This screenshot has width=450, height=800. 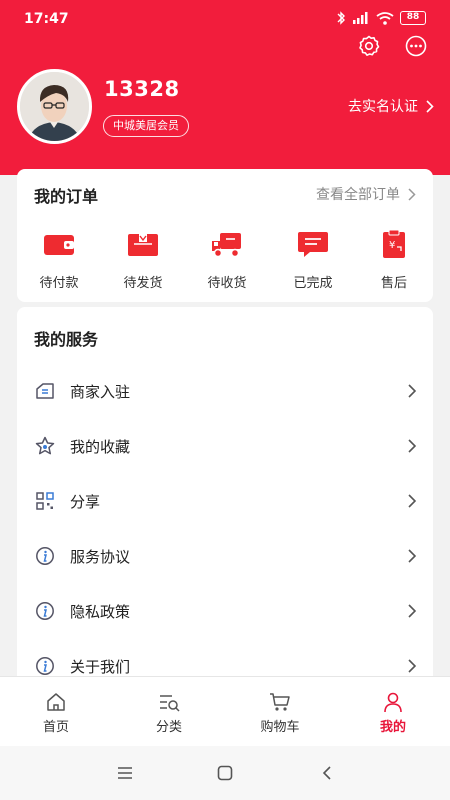 I want to click on truck-icon, so click(x=226, y=245).